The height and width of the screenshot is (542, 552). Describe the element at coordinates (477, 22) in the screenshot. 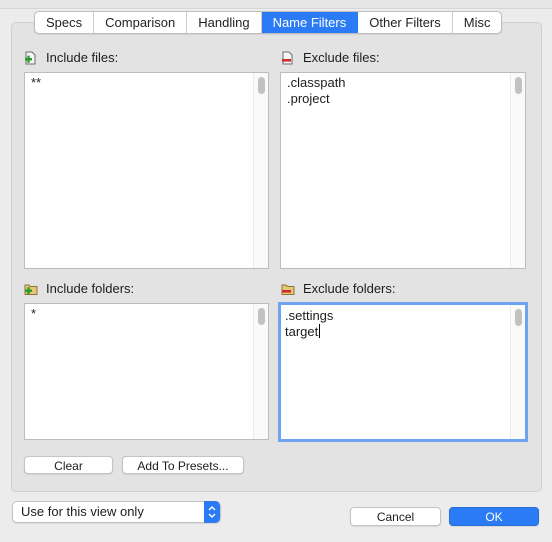

I see `tab-misc: Misc` at that location.